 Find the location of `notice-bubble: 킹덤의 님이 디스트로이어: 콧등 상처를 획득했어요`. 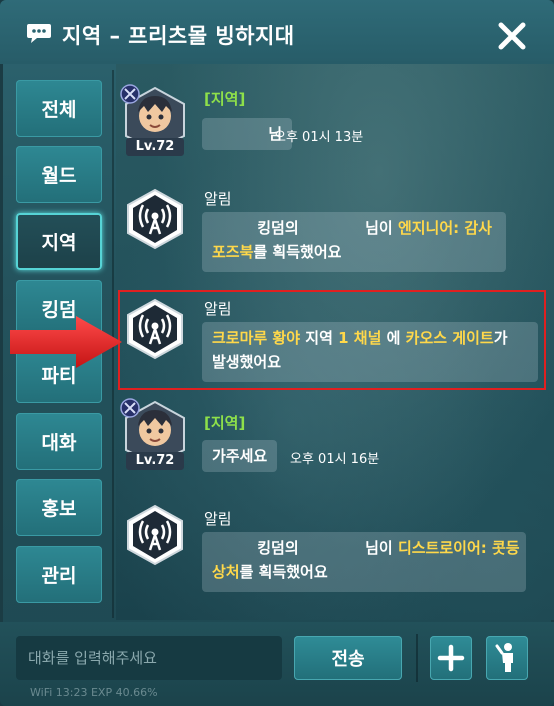

notice-bubble: 킹덤의 님이 디스트로이어: 콧등 상처를 획득했어요 is located at coordinates (364, 562).